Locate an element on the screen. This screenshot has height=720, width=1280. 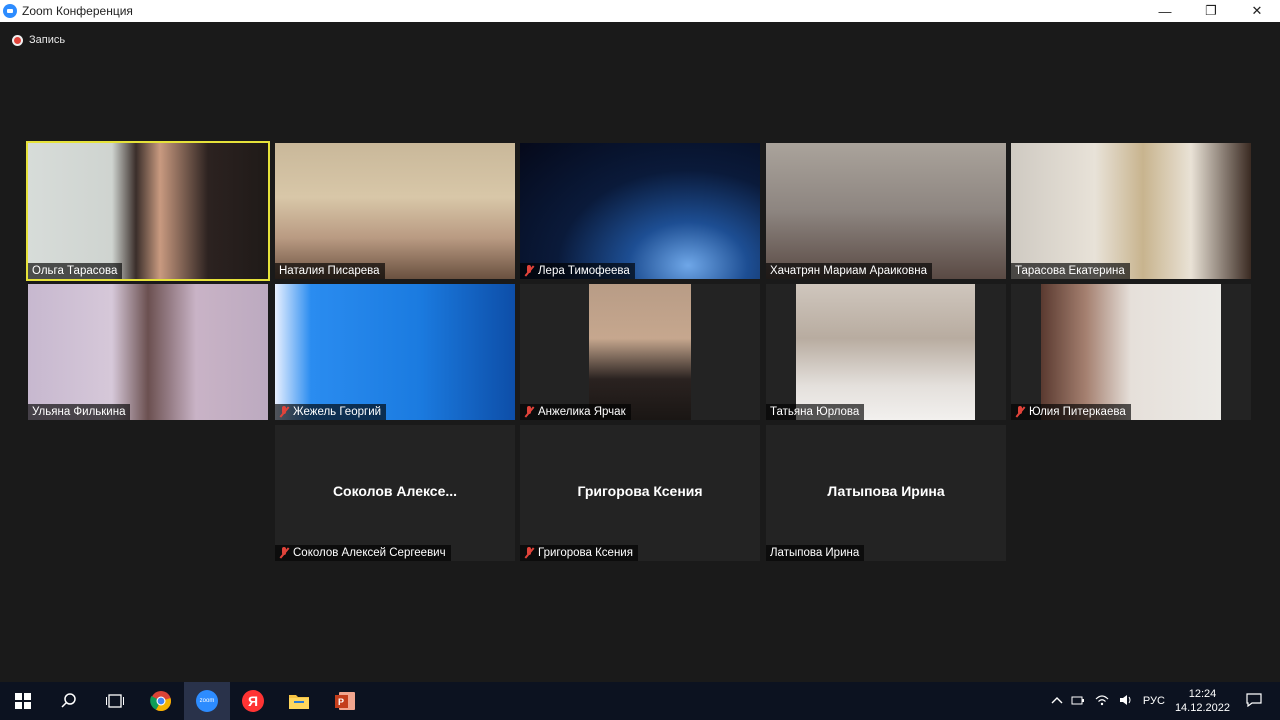
video-tile-zhezhel-georgiy: Жежель Георгий is located at coordinates (395, 352).